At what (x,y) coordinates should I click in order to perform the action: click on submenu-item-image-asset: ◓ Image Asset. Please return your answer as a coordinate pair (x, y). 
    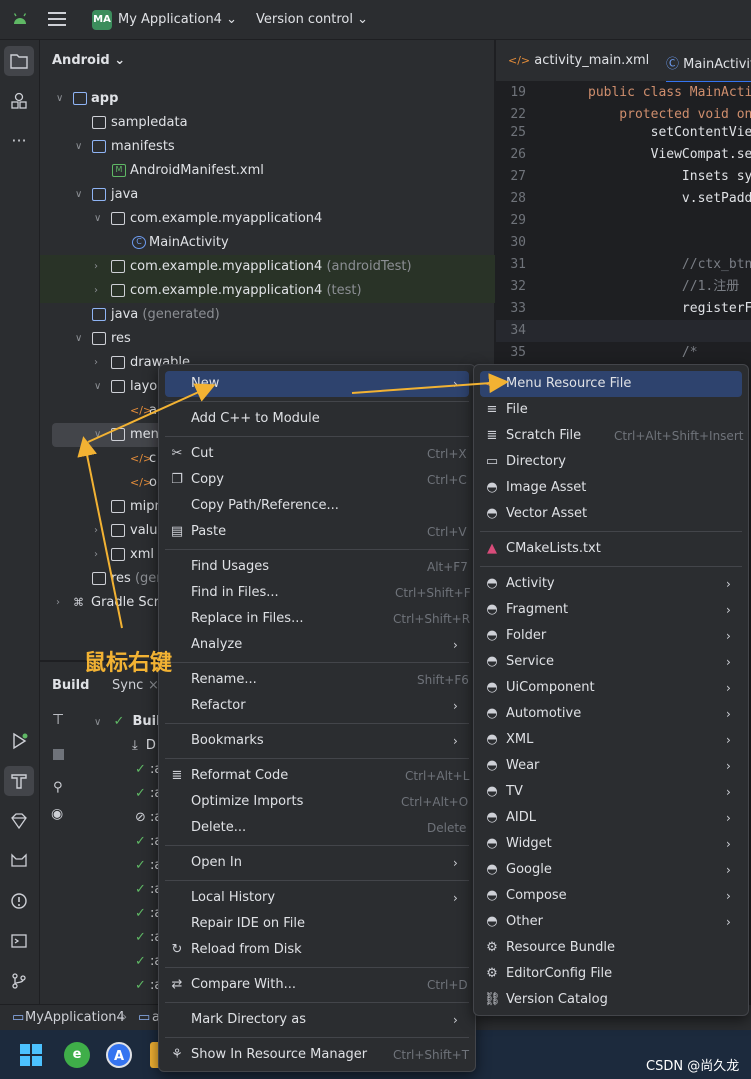
    Looking at the image, I should click on (611, 488).